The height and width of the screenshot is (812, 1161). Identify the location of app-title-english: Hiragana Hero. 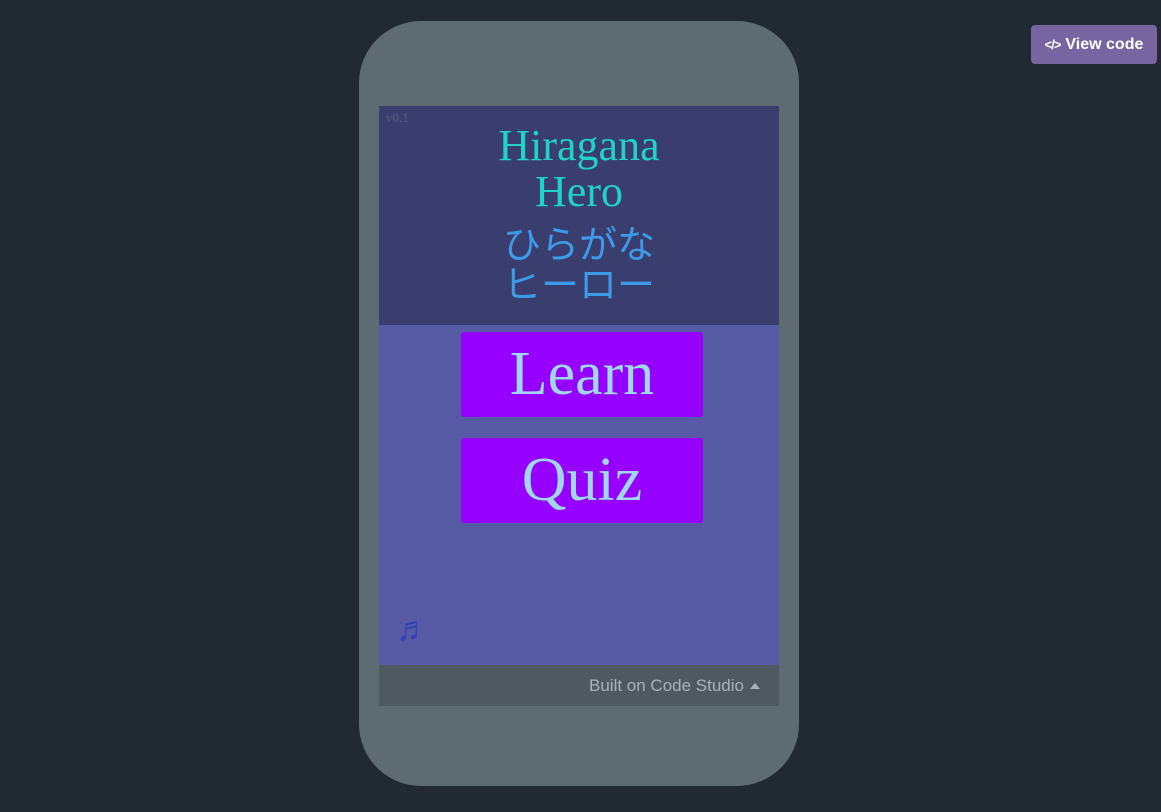
(579, 169).